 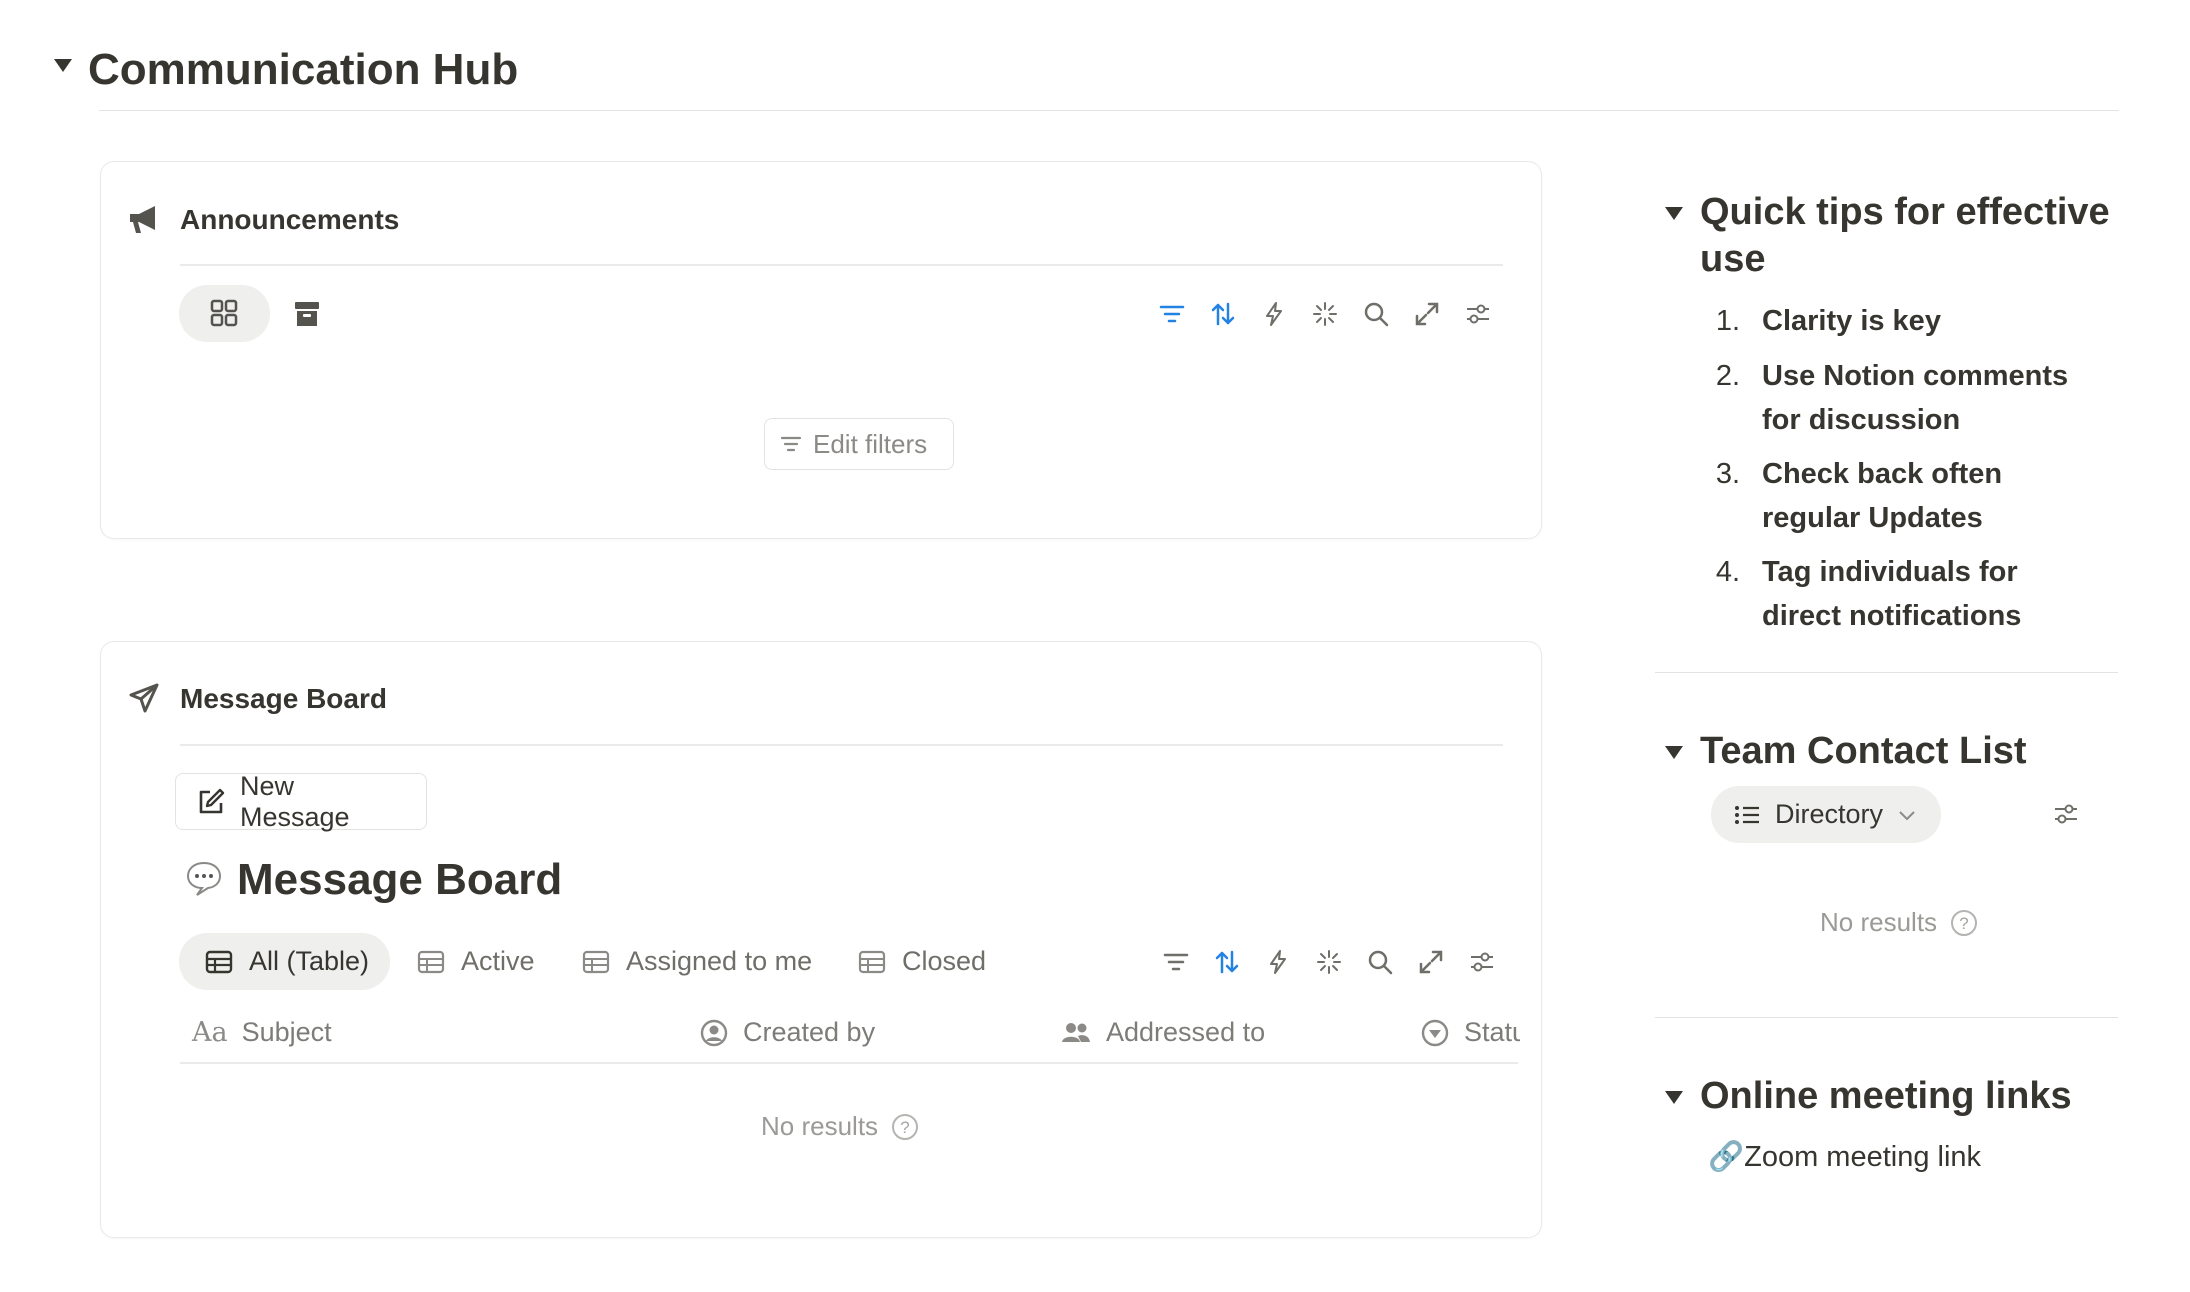 What do you see at coordinates (841, 745) in the screenshot?
I see `message-board-divider` at bounding box center [841, 745].